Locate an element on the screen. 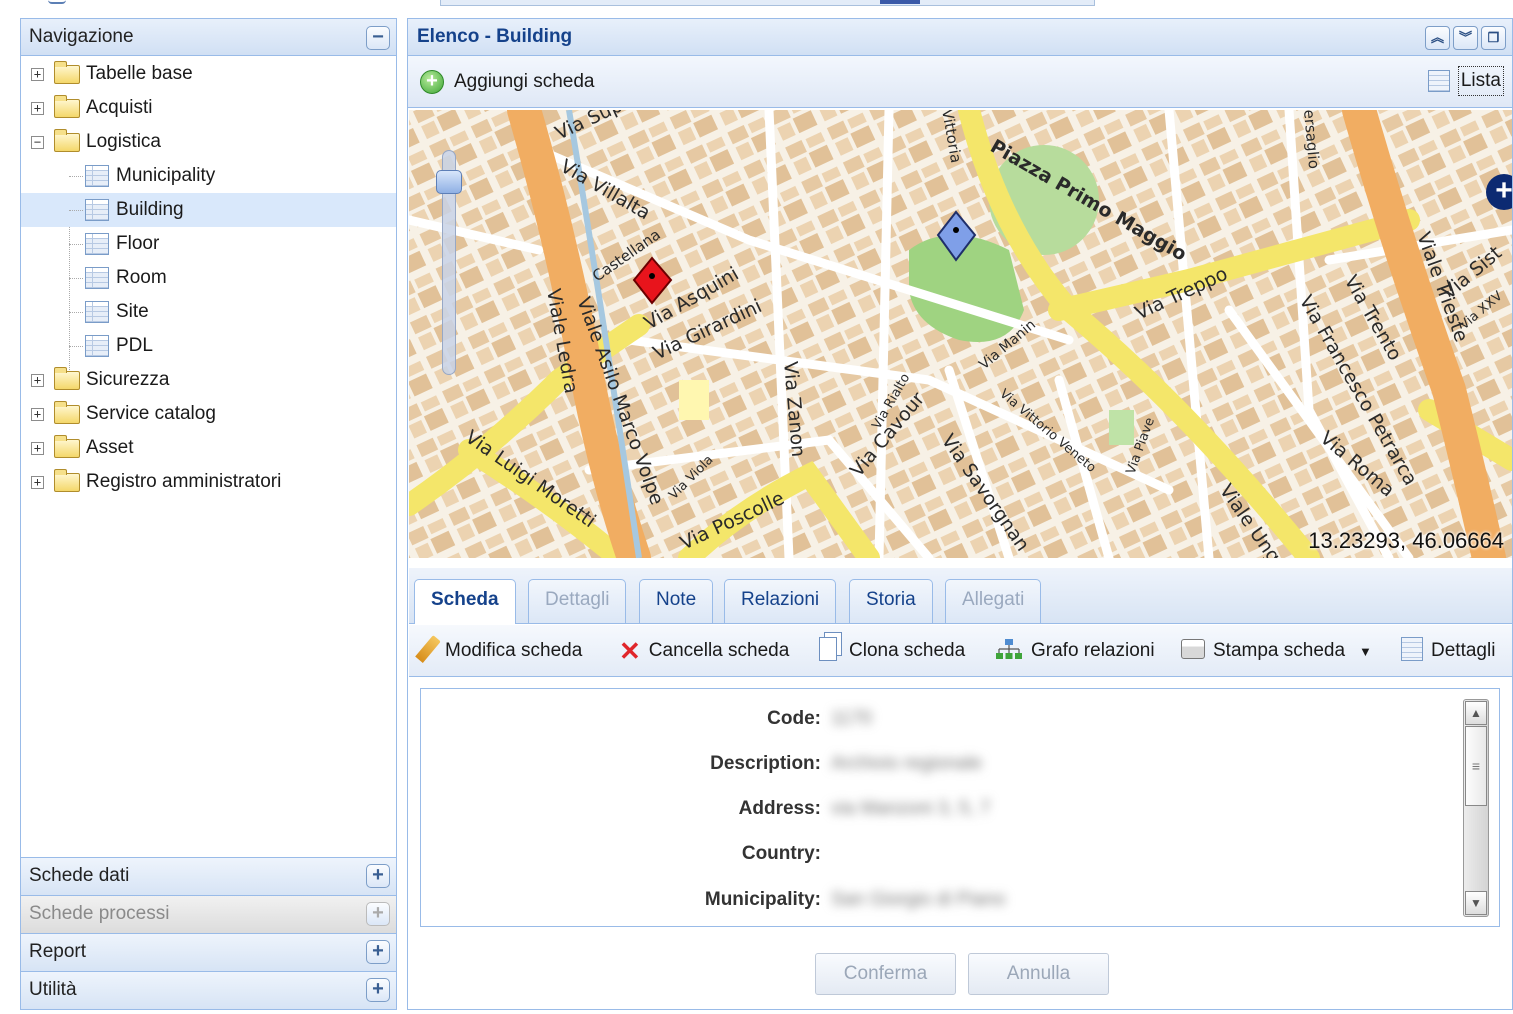 The image size is (1513, 1014). tab-storia: Storia is located at coordinates (891, 601).